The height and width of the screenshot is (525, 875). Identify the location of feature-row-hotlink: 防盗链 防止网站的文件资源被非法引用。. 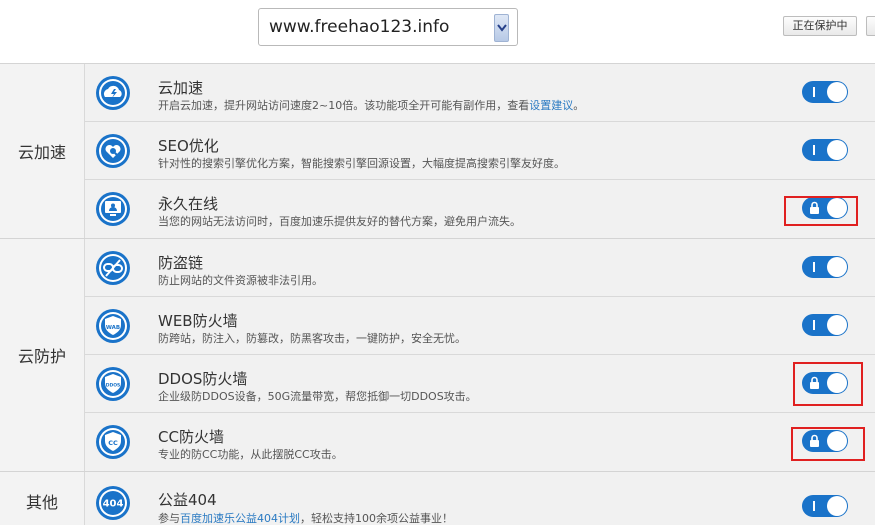
(480, 268).